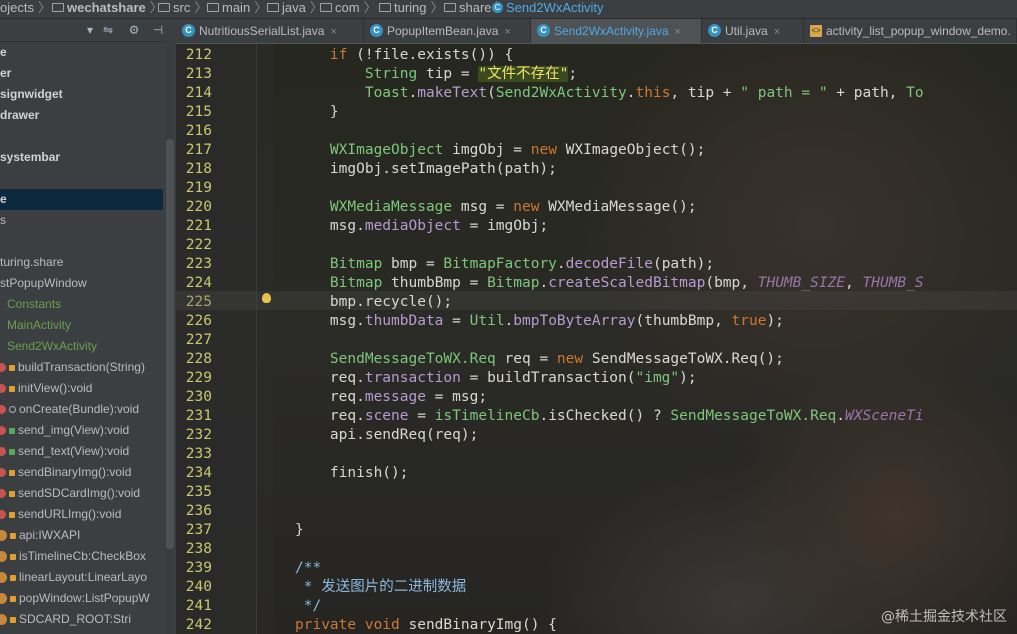  I want to click on code-token: */, so click(308, 606).